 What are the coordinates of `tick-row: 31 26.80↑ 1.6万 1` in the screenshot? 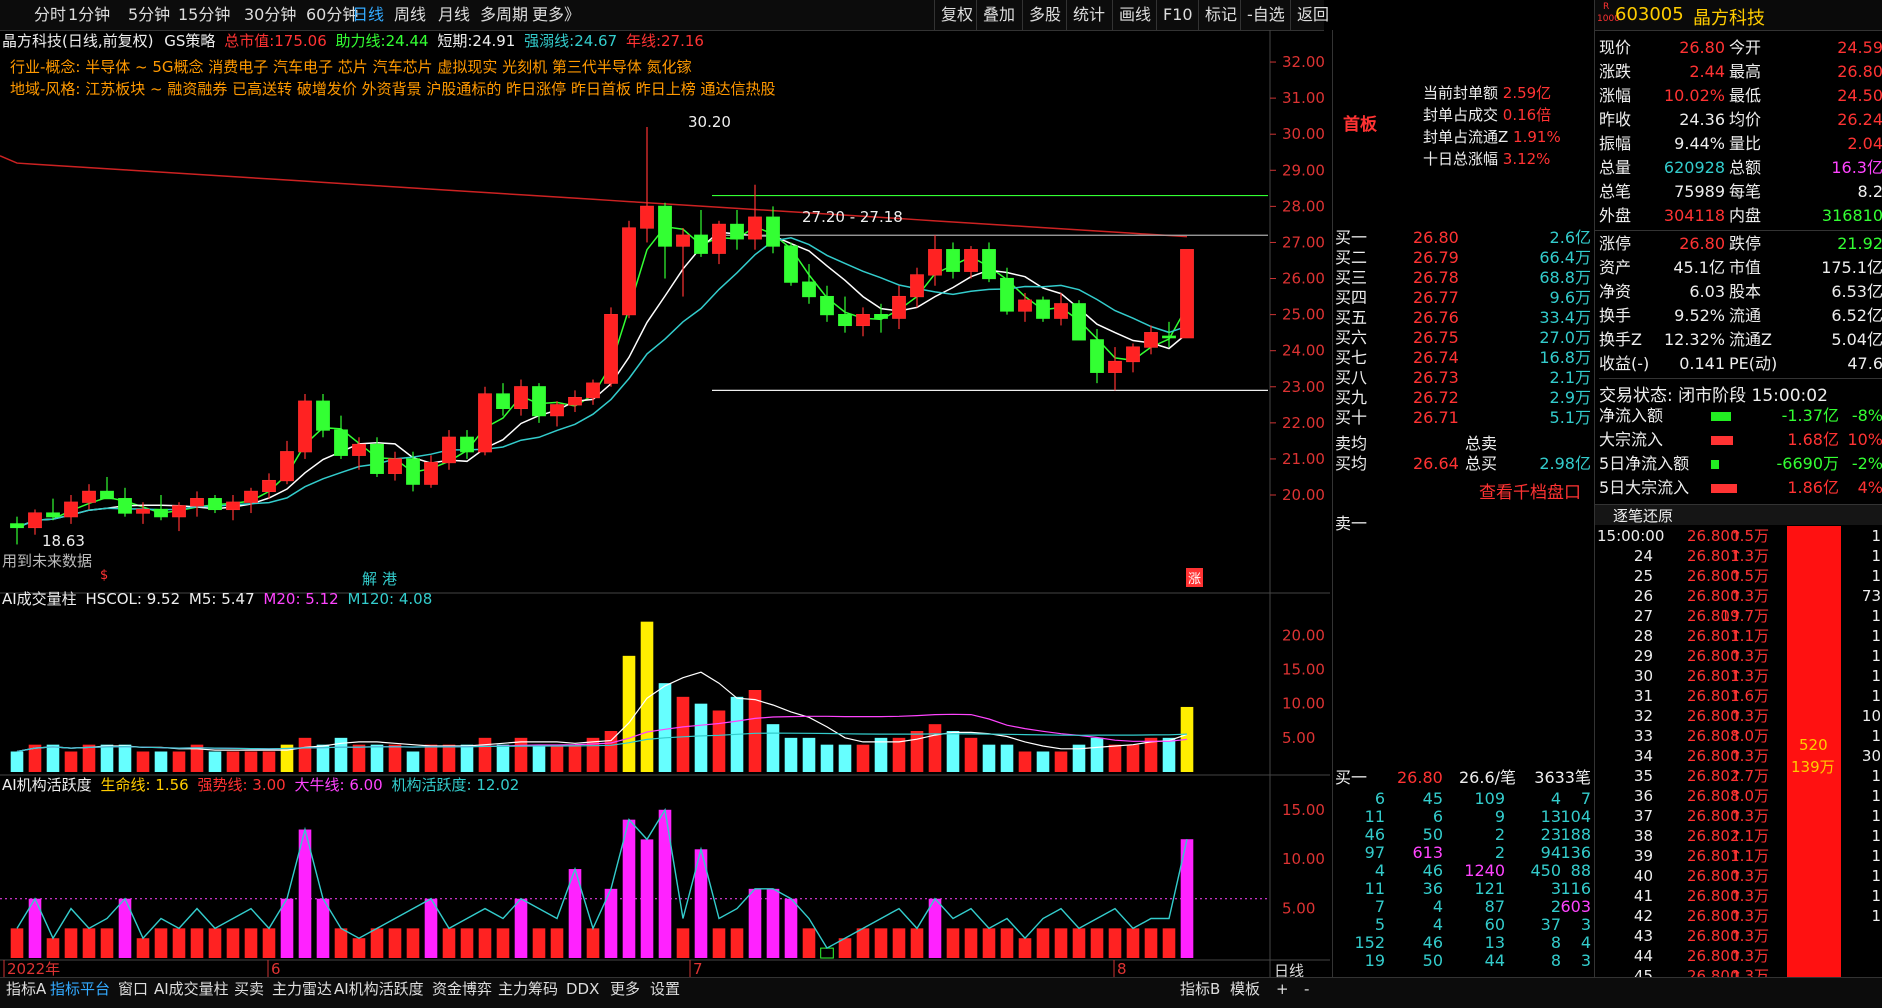 It's located at (1738, 696).